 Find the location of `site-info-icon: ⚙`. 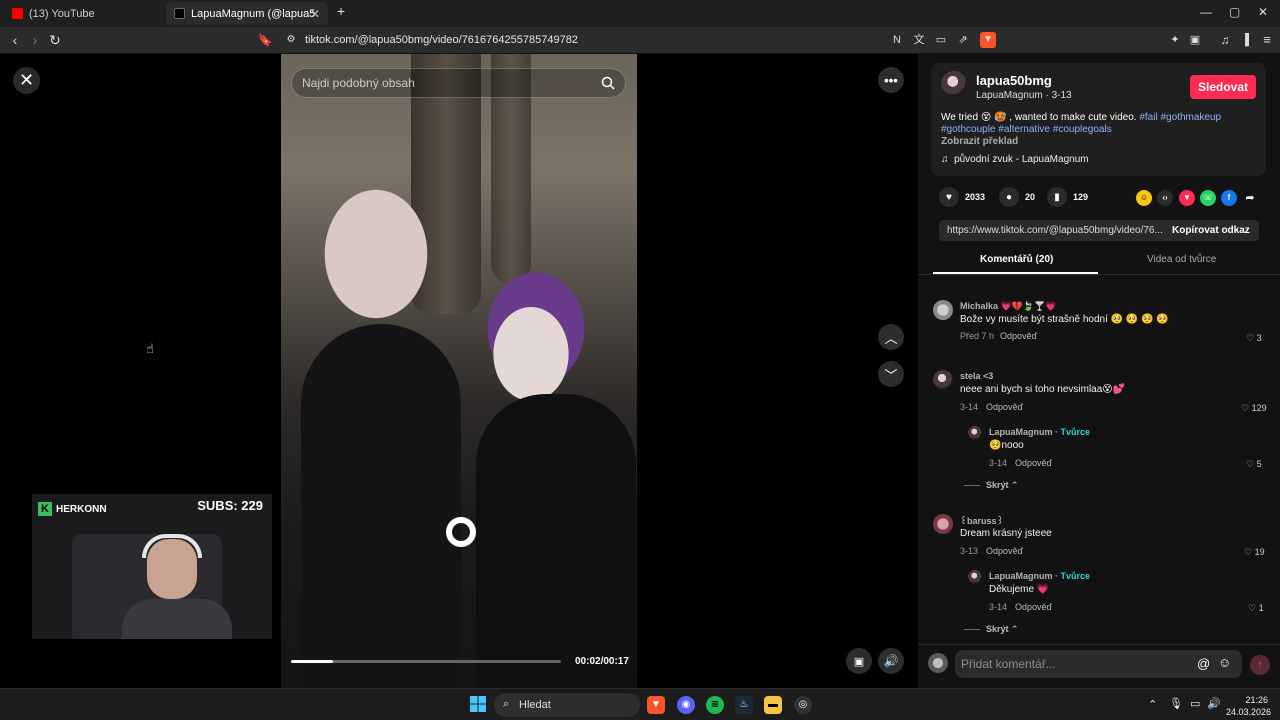

site-info-icon: ⚙ is located at coordinates (291, 40).